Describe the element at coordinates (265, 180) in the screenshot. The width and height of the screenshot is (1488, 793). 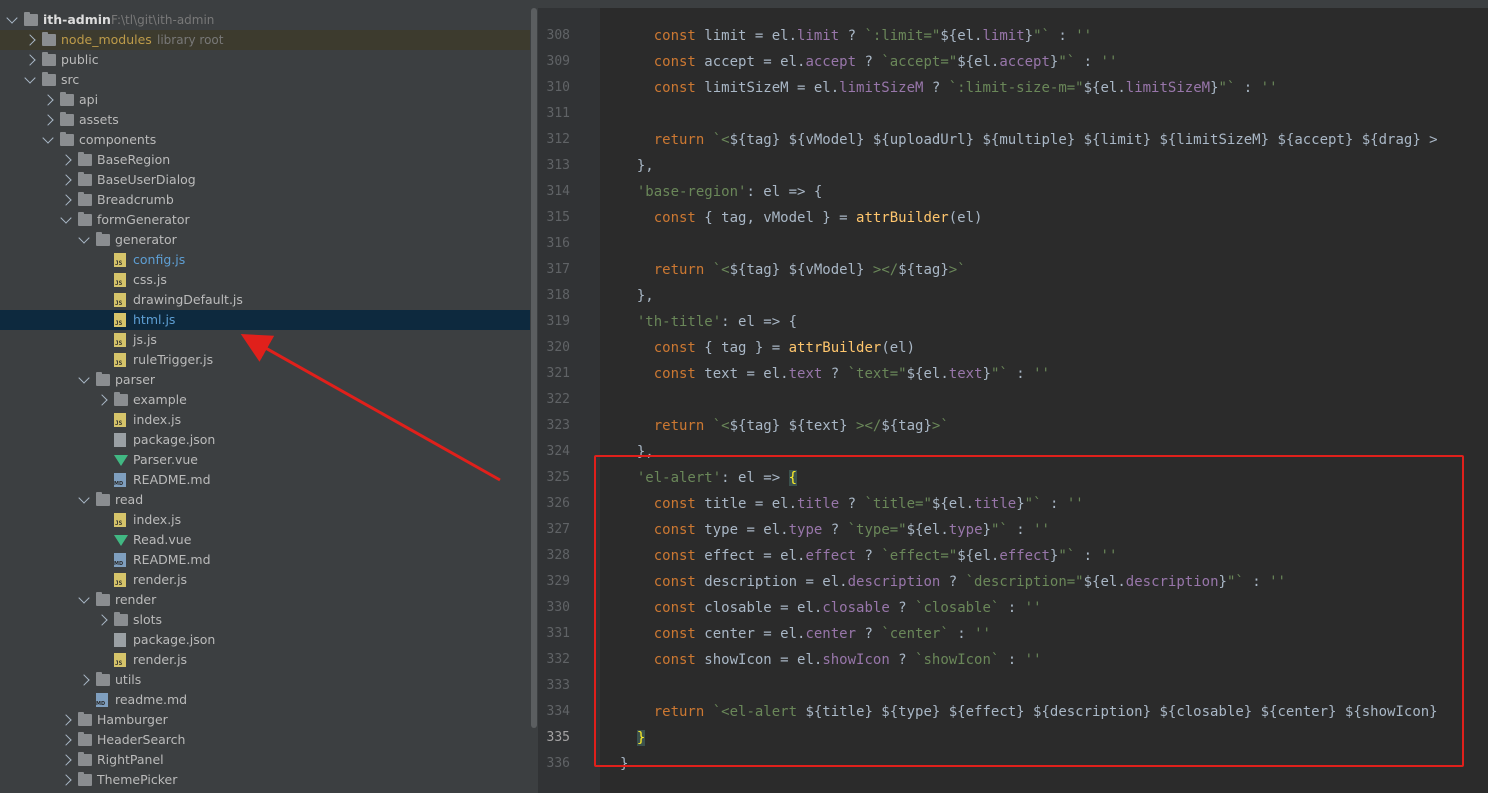
I see `tree-item-baseuserdialog: BaseUserDialog` at that location.